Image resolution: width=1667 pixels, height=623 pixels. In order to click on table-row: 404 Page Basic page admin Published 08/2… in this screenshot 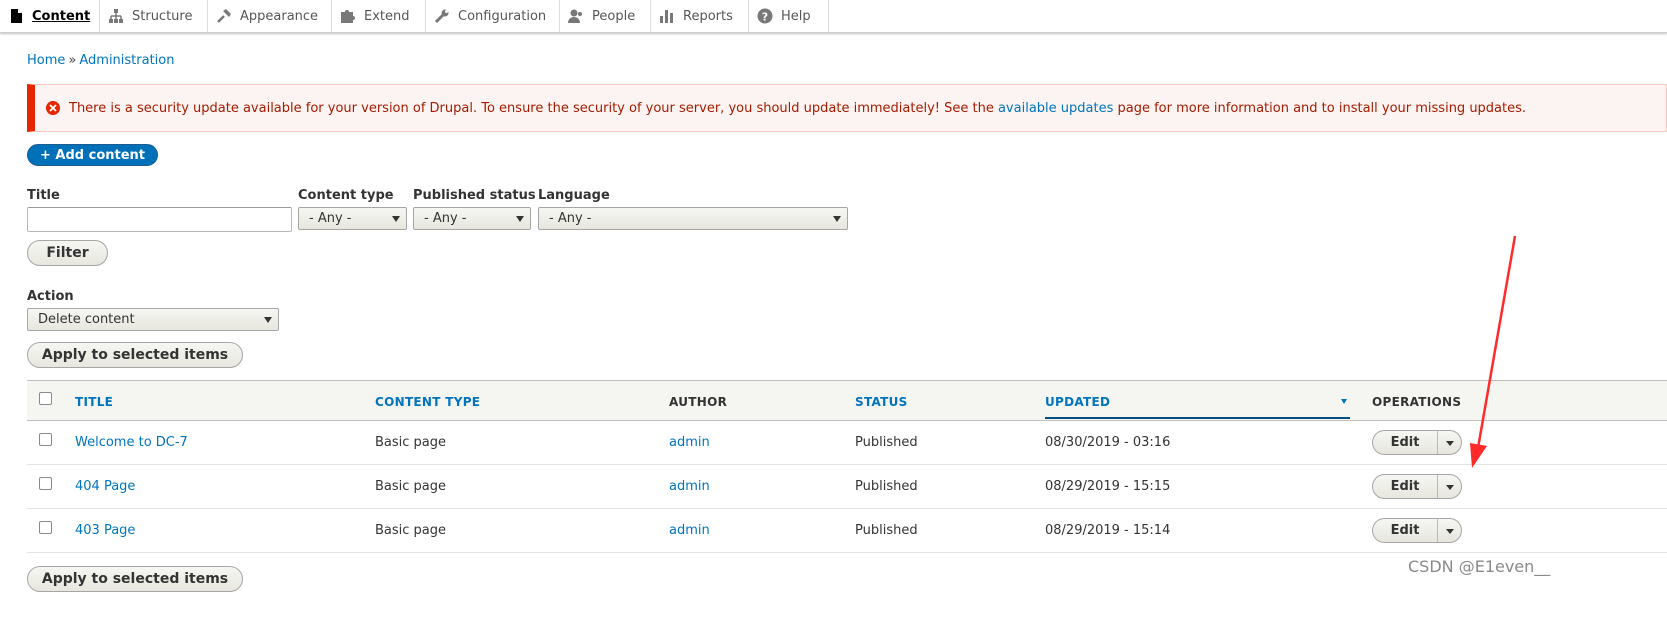, I will do `click(847, 487)`.